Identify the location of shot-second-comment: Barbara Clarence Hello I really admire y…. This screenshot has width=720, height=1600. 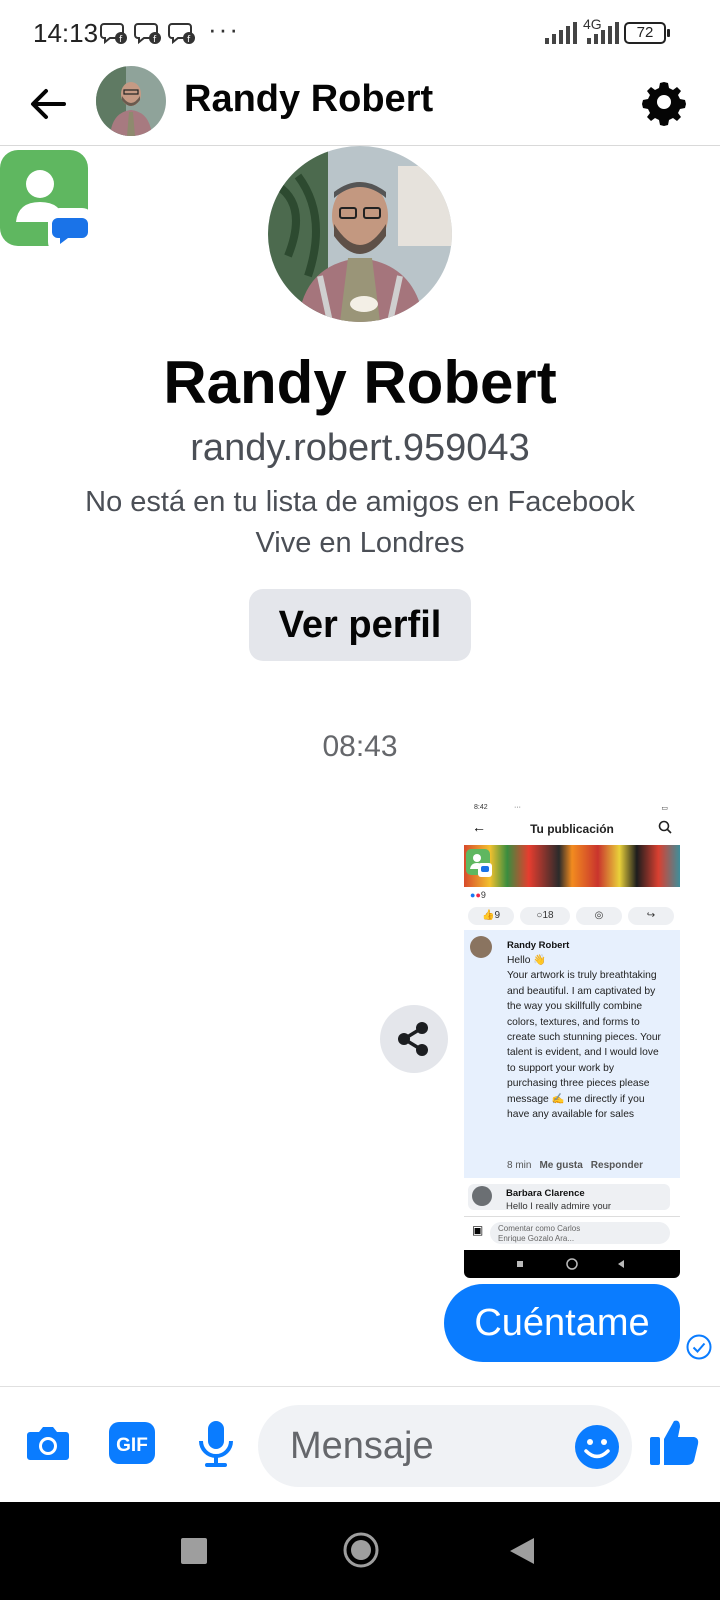
(569, 1197).